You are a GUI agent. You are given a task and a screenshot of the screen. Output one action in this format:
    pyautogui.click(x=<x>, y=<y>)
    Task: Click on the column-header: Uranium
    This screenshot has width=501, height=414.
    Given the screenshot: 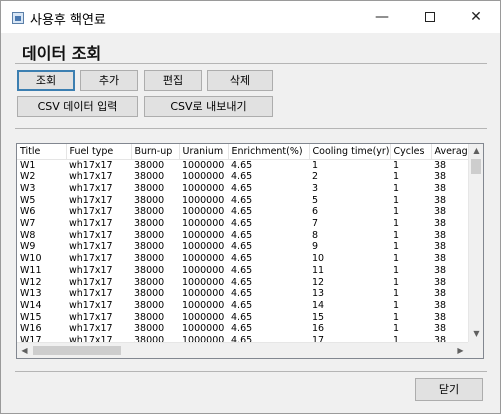 What is the action you would take?
    pyautogui.click(x=204, y=152)
    